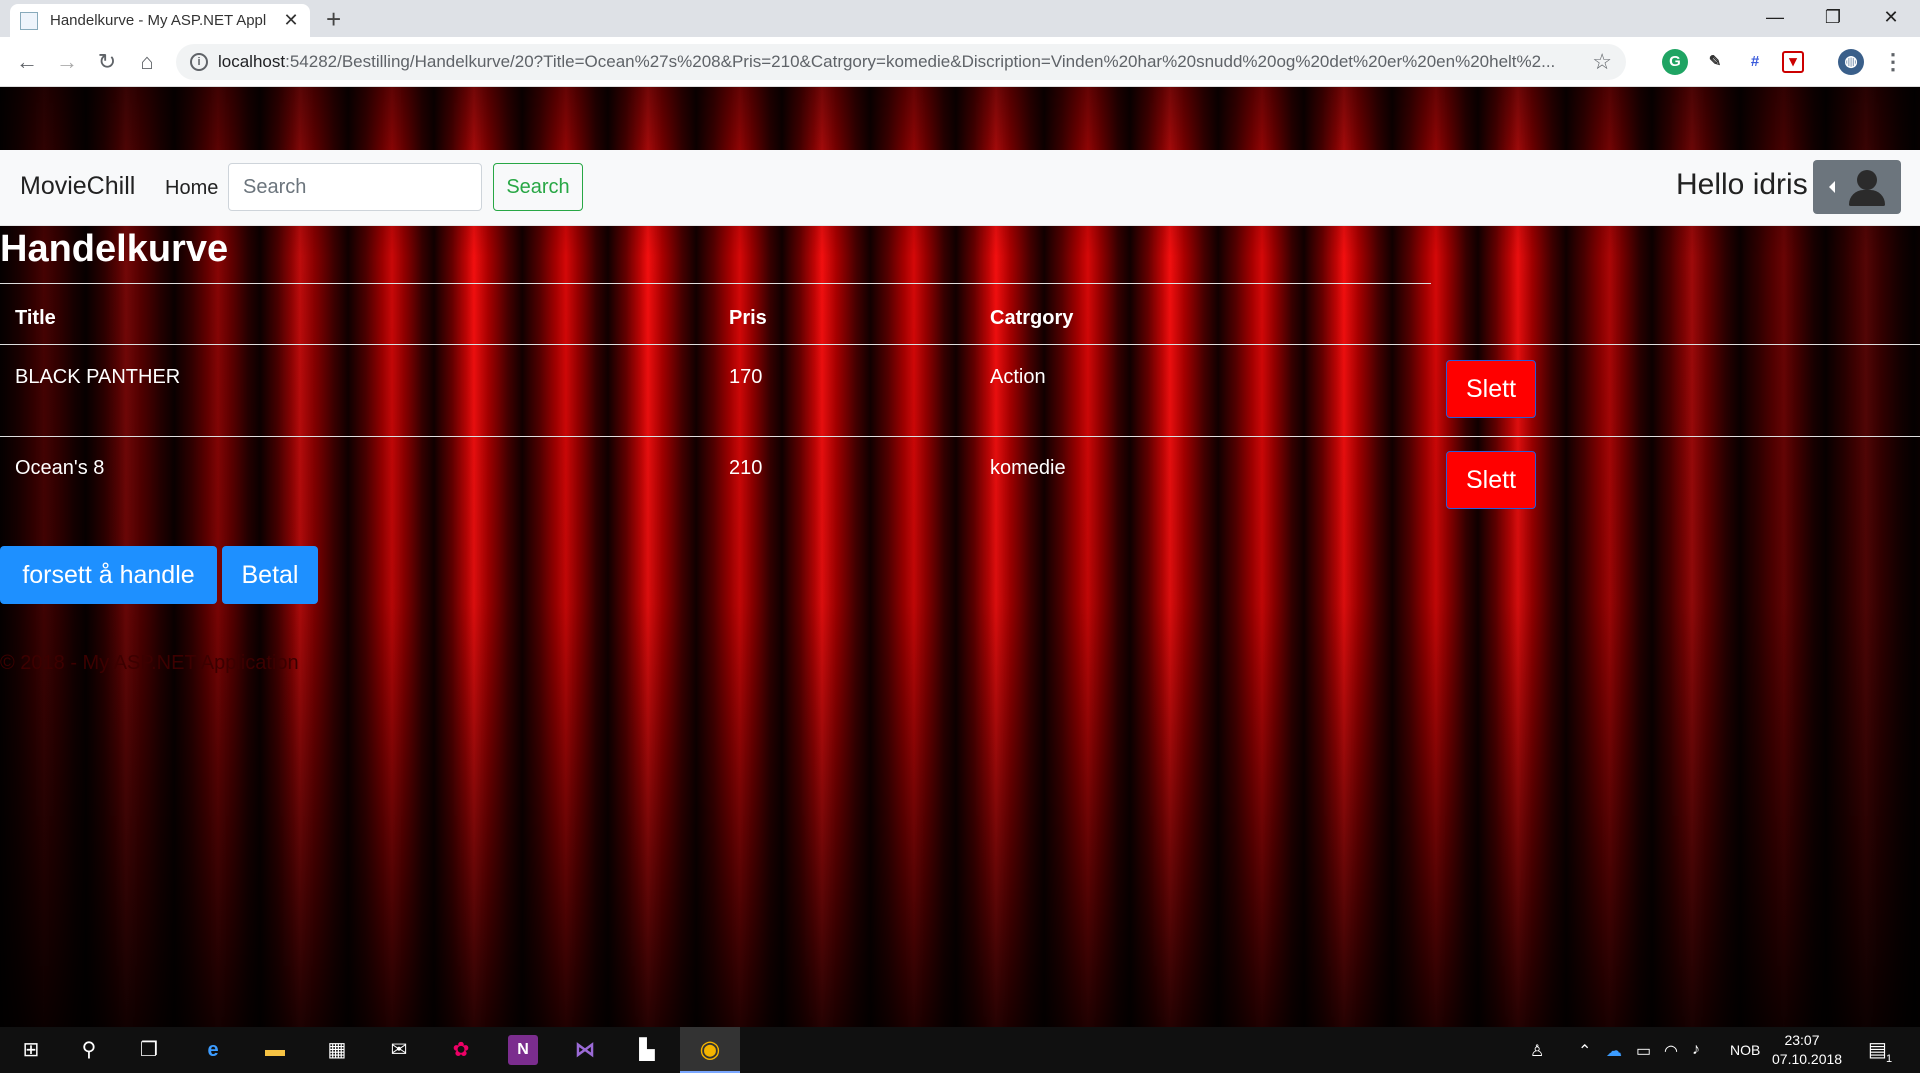 The height and width of the screenshot is (1073, 1920). I want to click on store-icon: ▦, so click(337, 1050).